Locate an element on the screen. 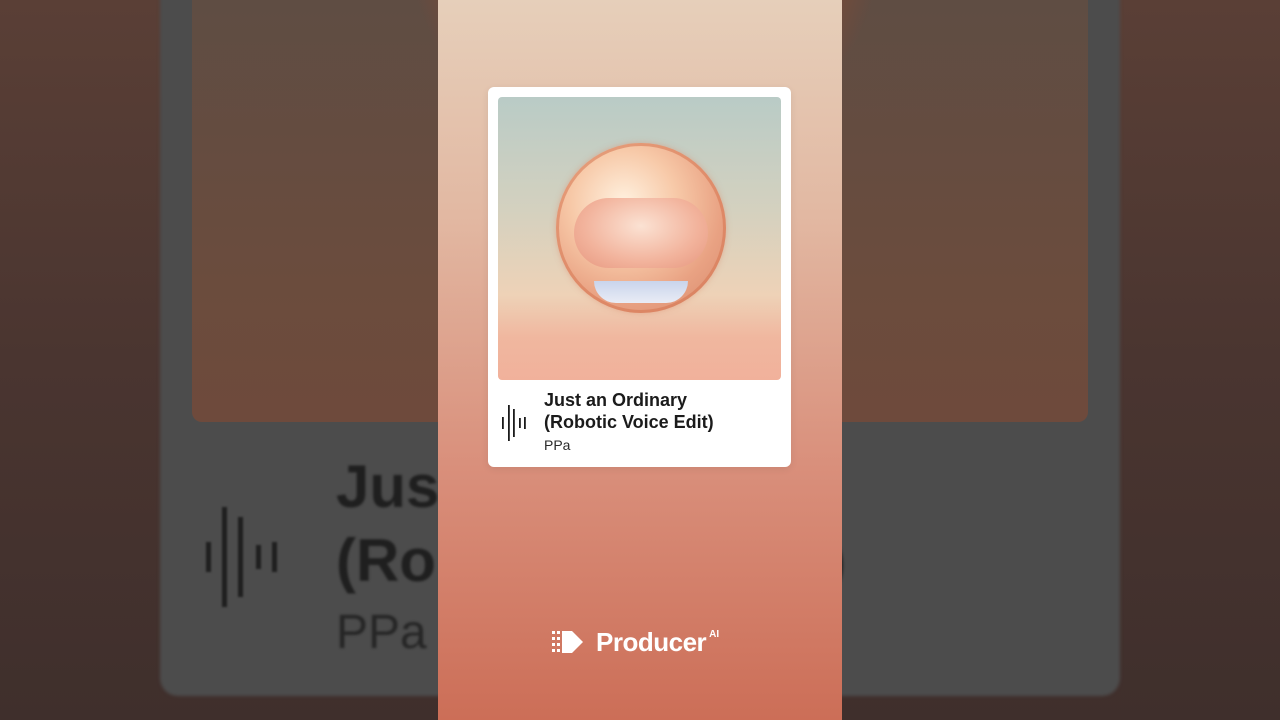  cloud-image is located at coordinates (641, 233).